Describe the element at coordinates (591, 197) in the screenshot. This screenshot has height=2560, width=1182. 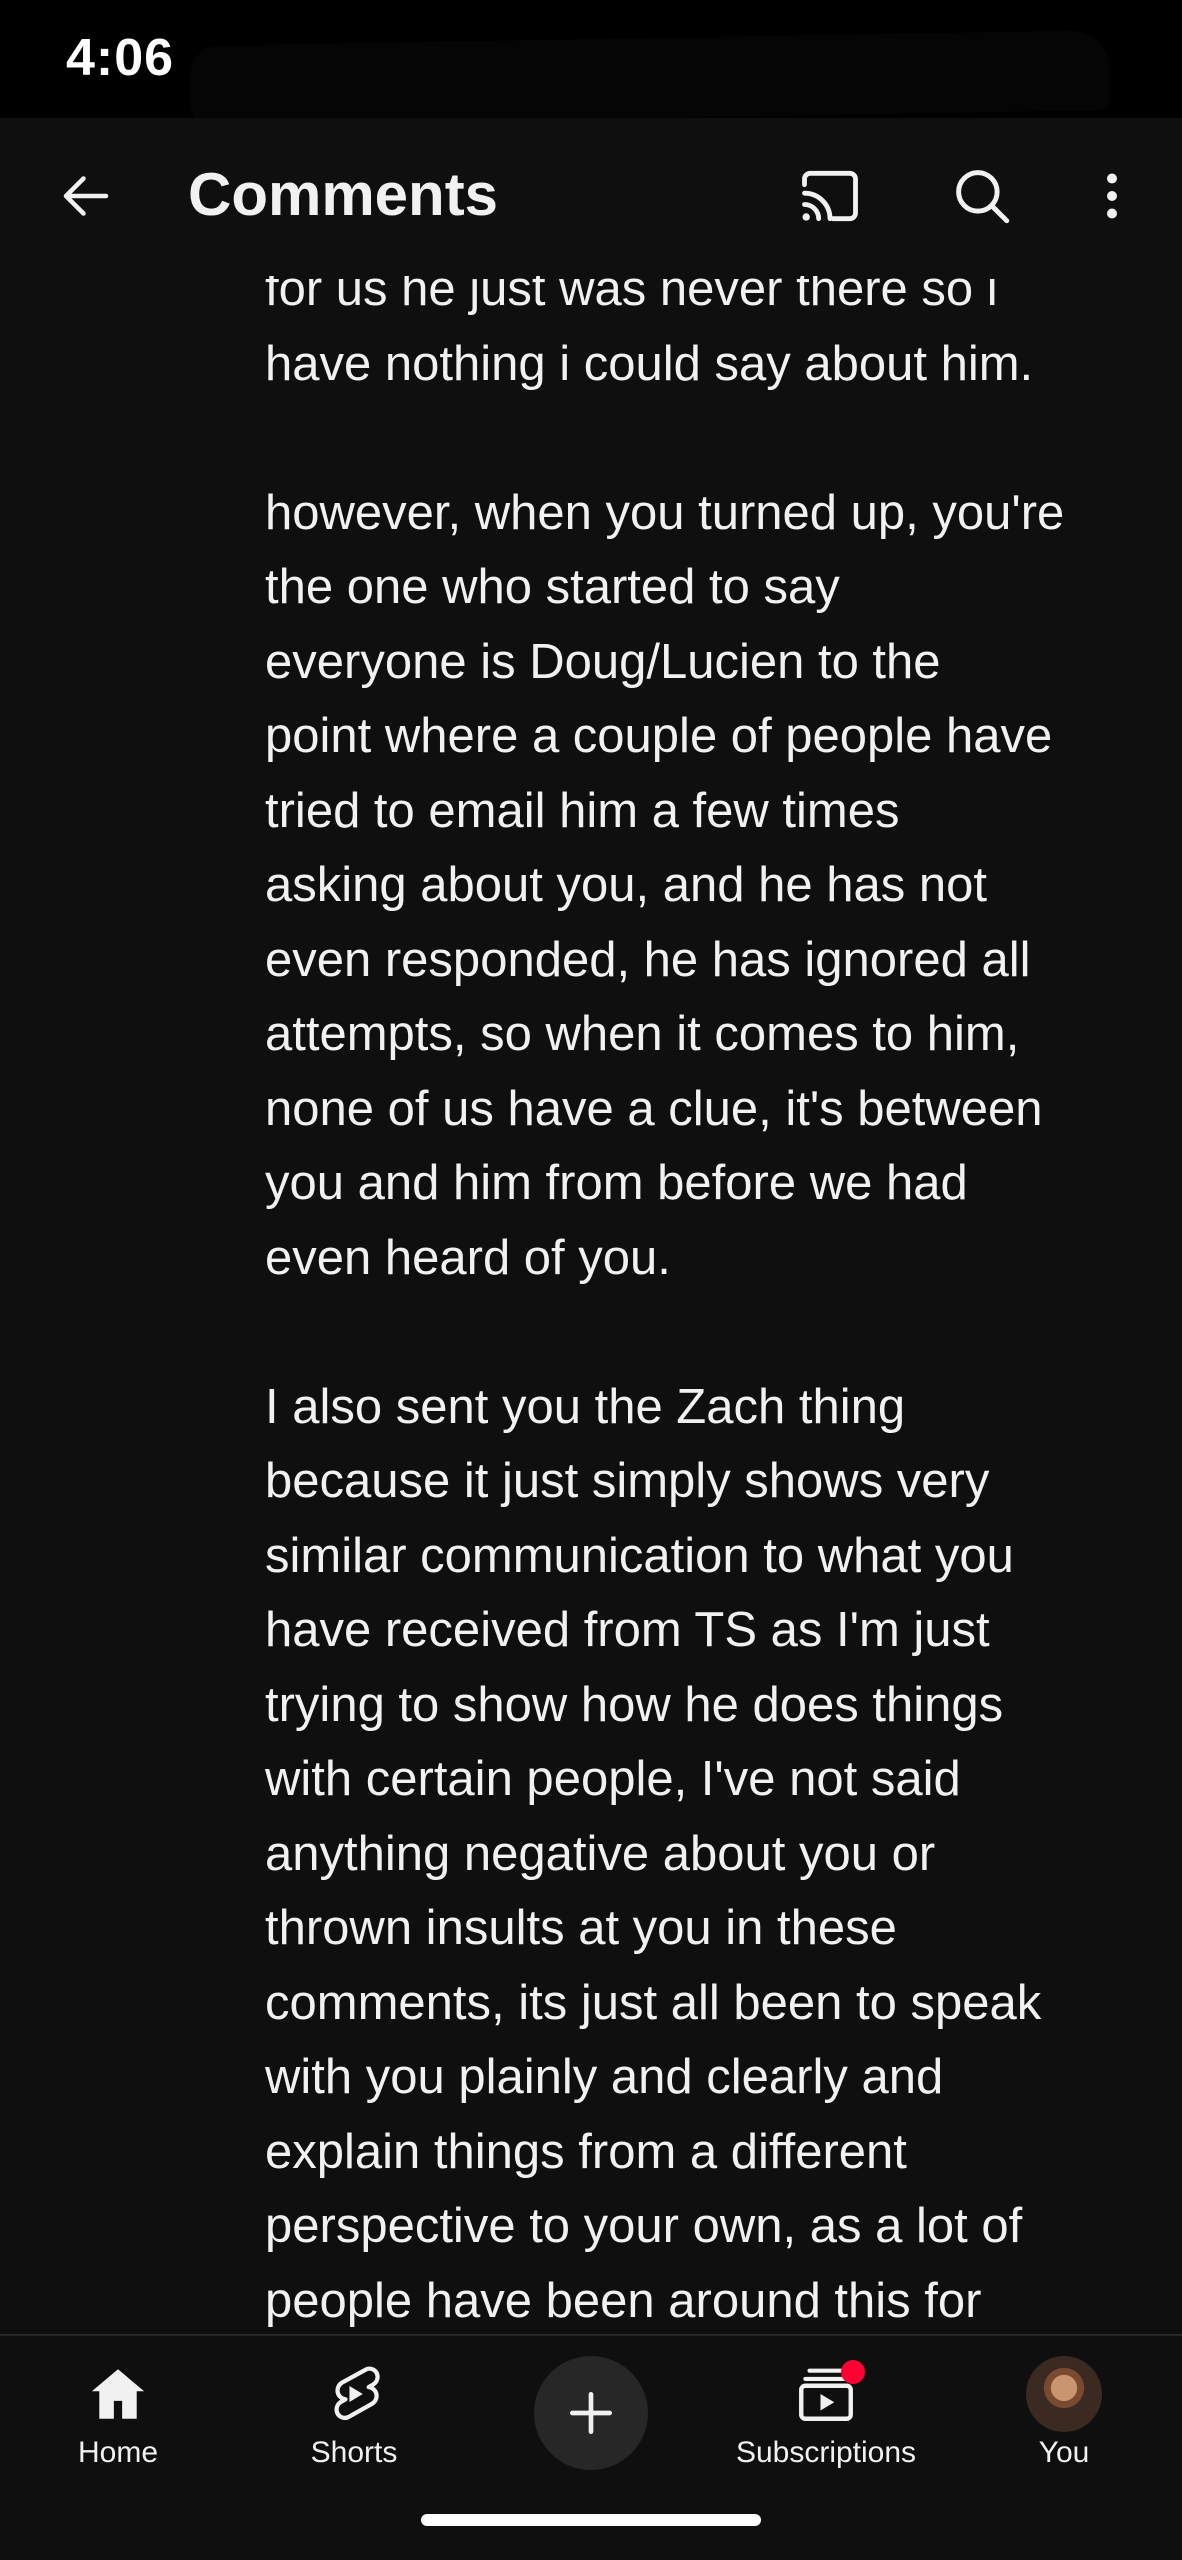
I see `app-bar: Comments` at that location.